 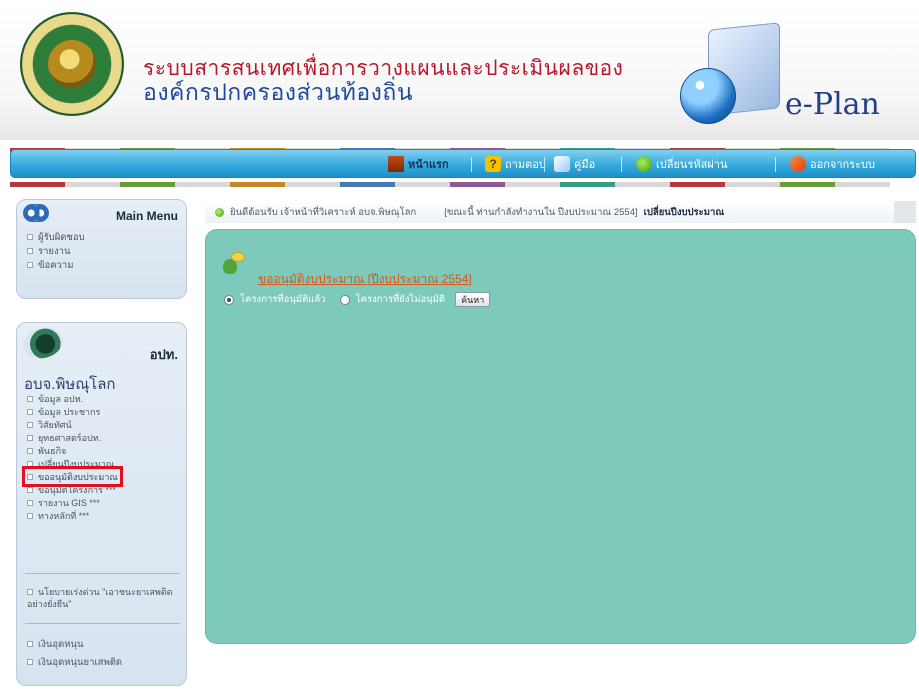 What do you see at coordinates (72, 437) in the screenshot?
I see `sidebar-item-strategy: ยุทธศาสตร์อปท.` at bounding box center [72, 437].